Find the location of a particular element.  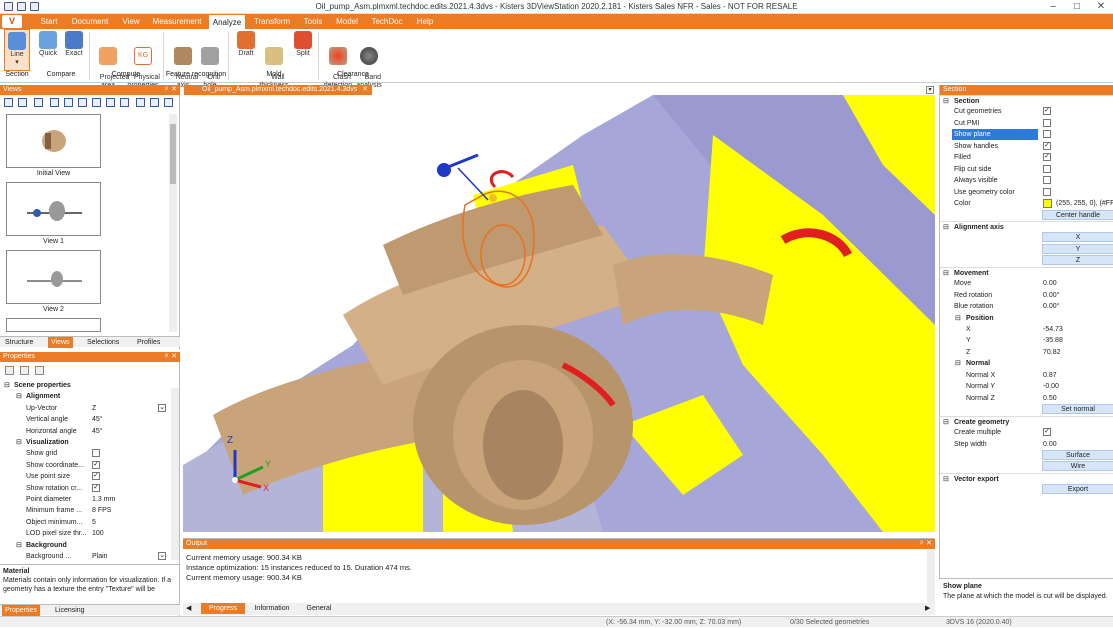

projected-area-button: Projected area is located at coordinates (110, 59).